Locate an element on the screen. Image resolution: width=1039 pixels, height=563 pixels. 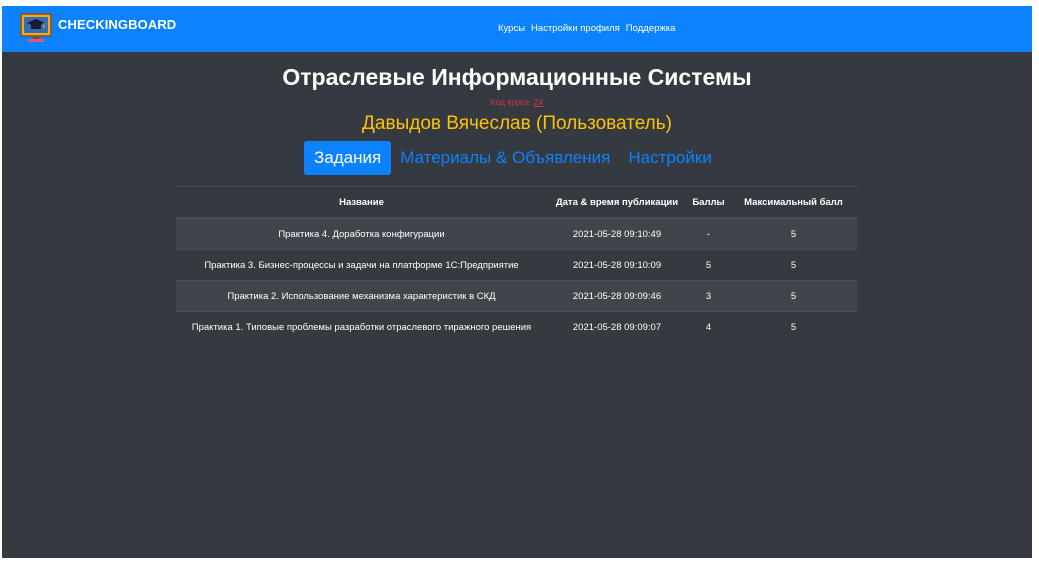
assignment-date: 2021-05-28 09:10:49 is located at coordinates (617, 233).